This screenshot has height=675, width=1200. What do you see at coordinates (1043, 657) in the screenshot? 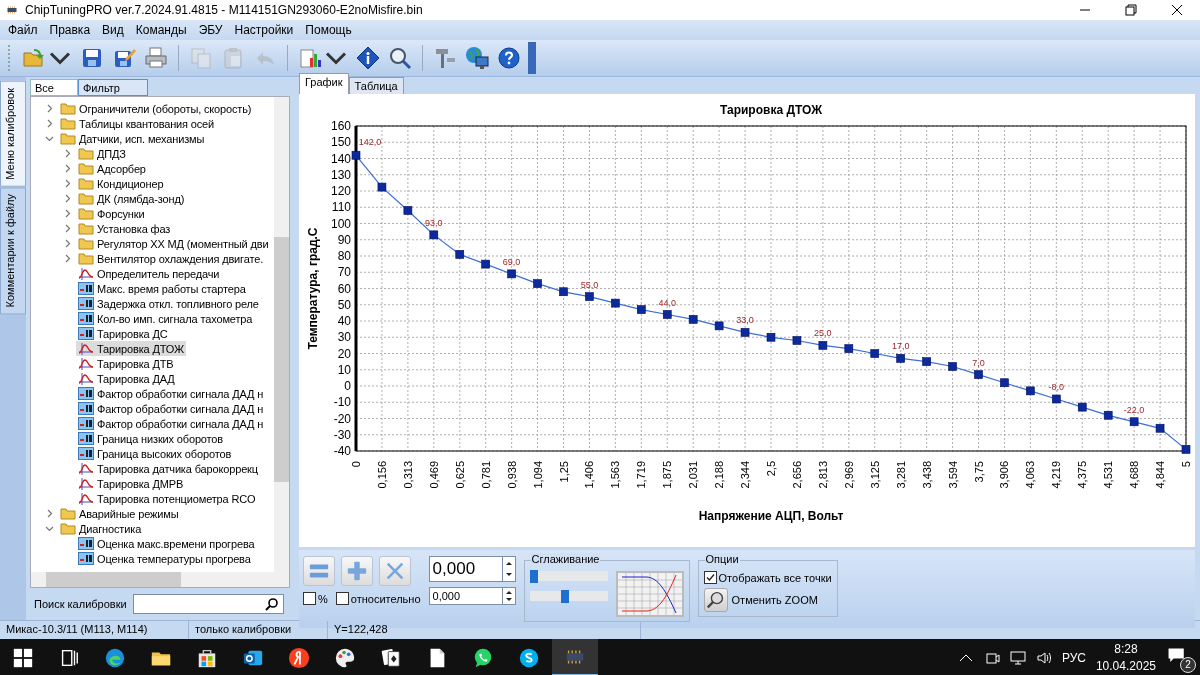
I see `speaker-icon` at bounding box center [1043, 657].